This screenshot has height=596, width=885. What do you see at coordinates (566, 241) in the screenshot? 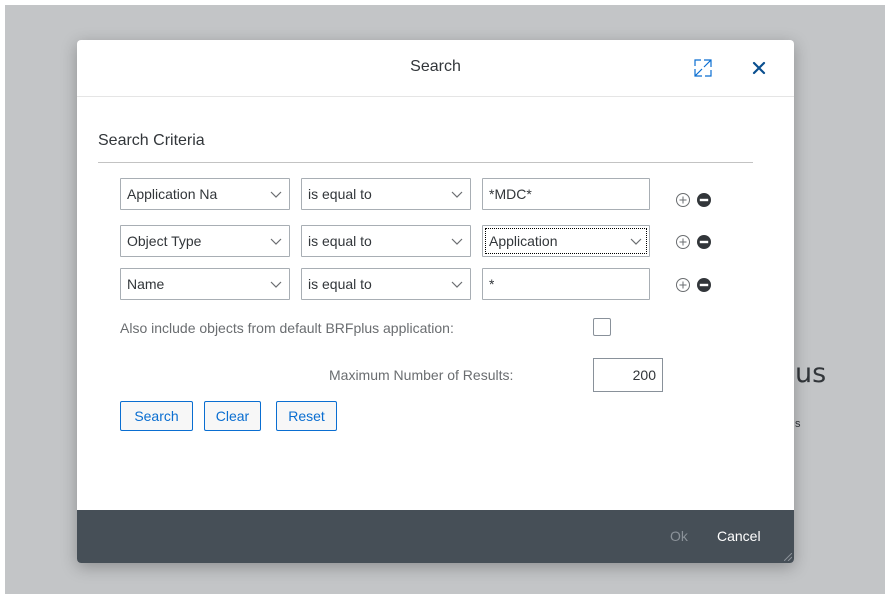
I see `value-select: Application` at bounding box center [566, 241].